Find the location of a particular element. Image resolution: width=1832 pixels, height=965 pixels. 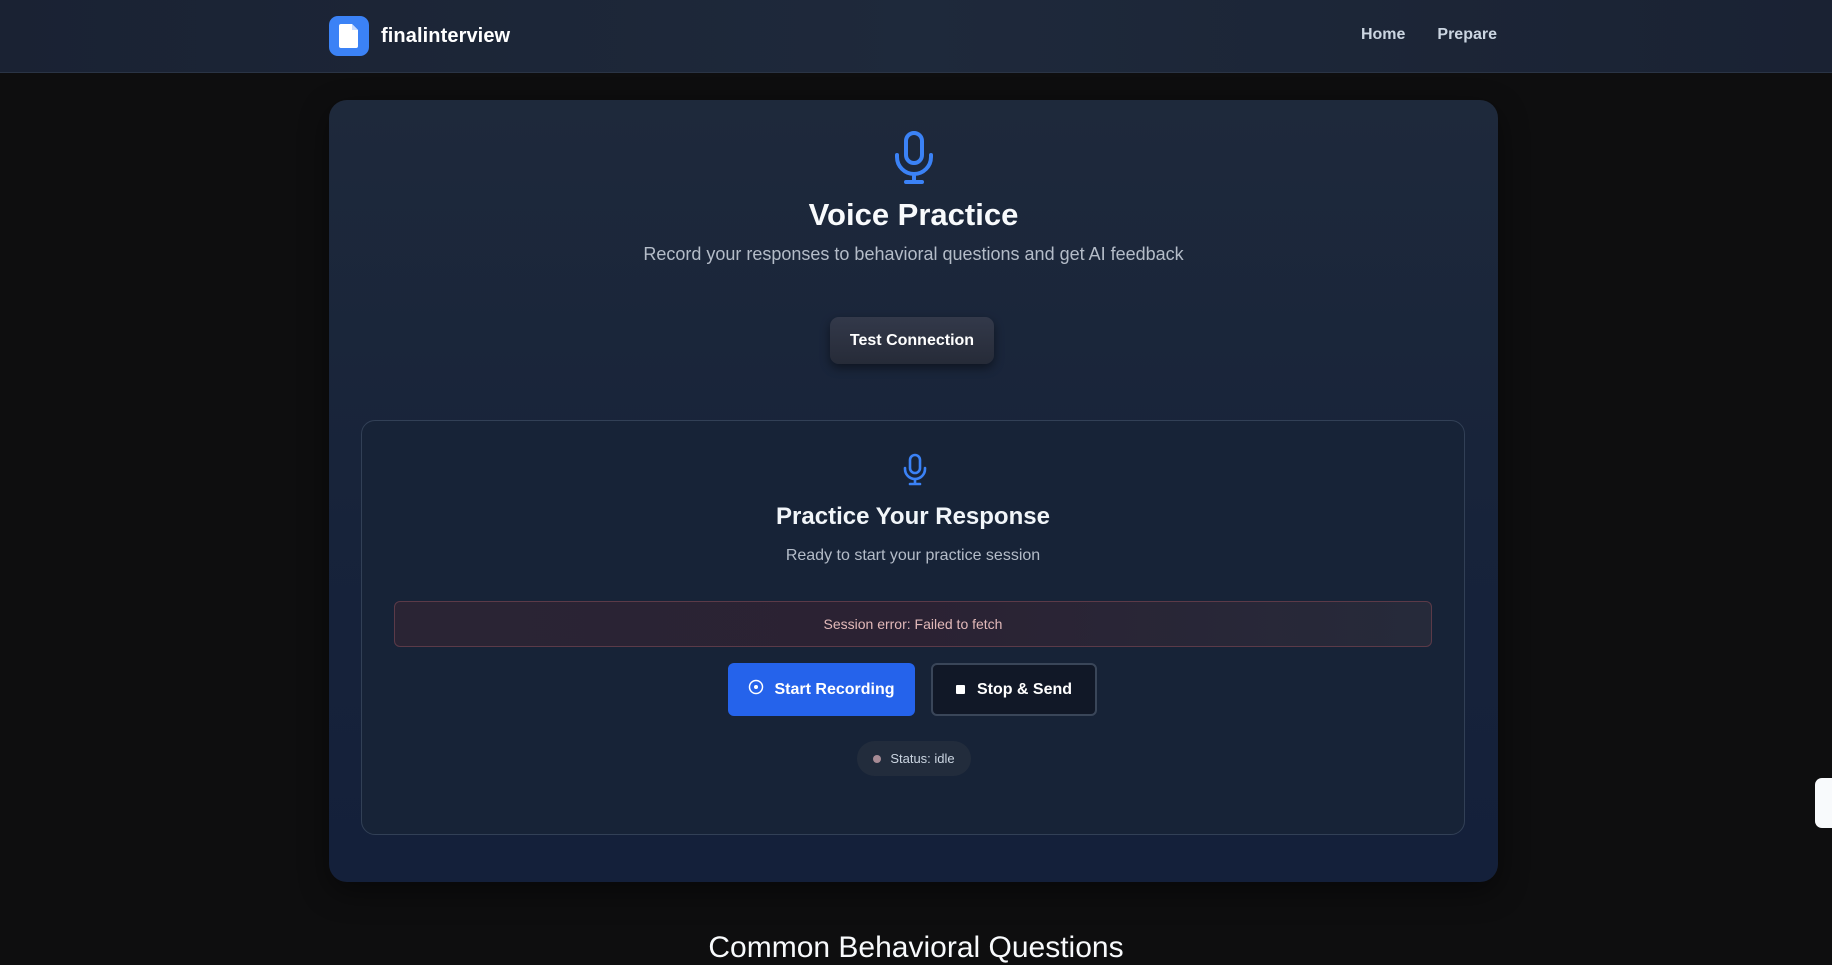

stop-and-send-label: Stop & Send is located at coordinates (1024, 689).